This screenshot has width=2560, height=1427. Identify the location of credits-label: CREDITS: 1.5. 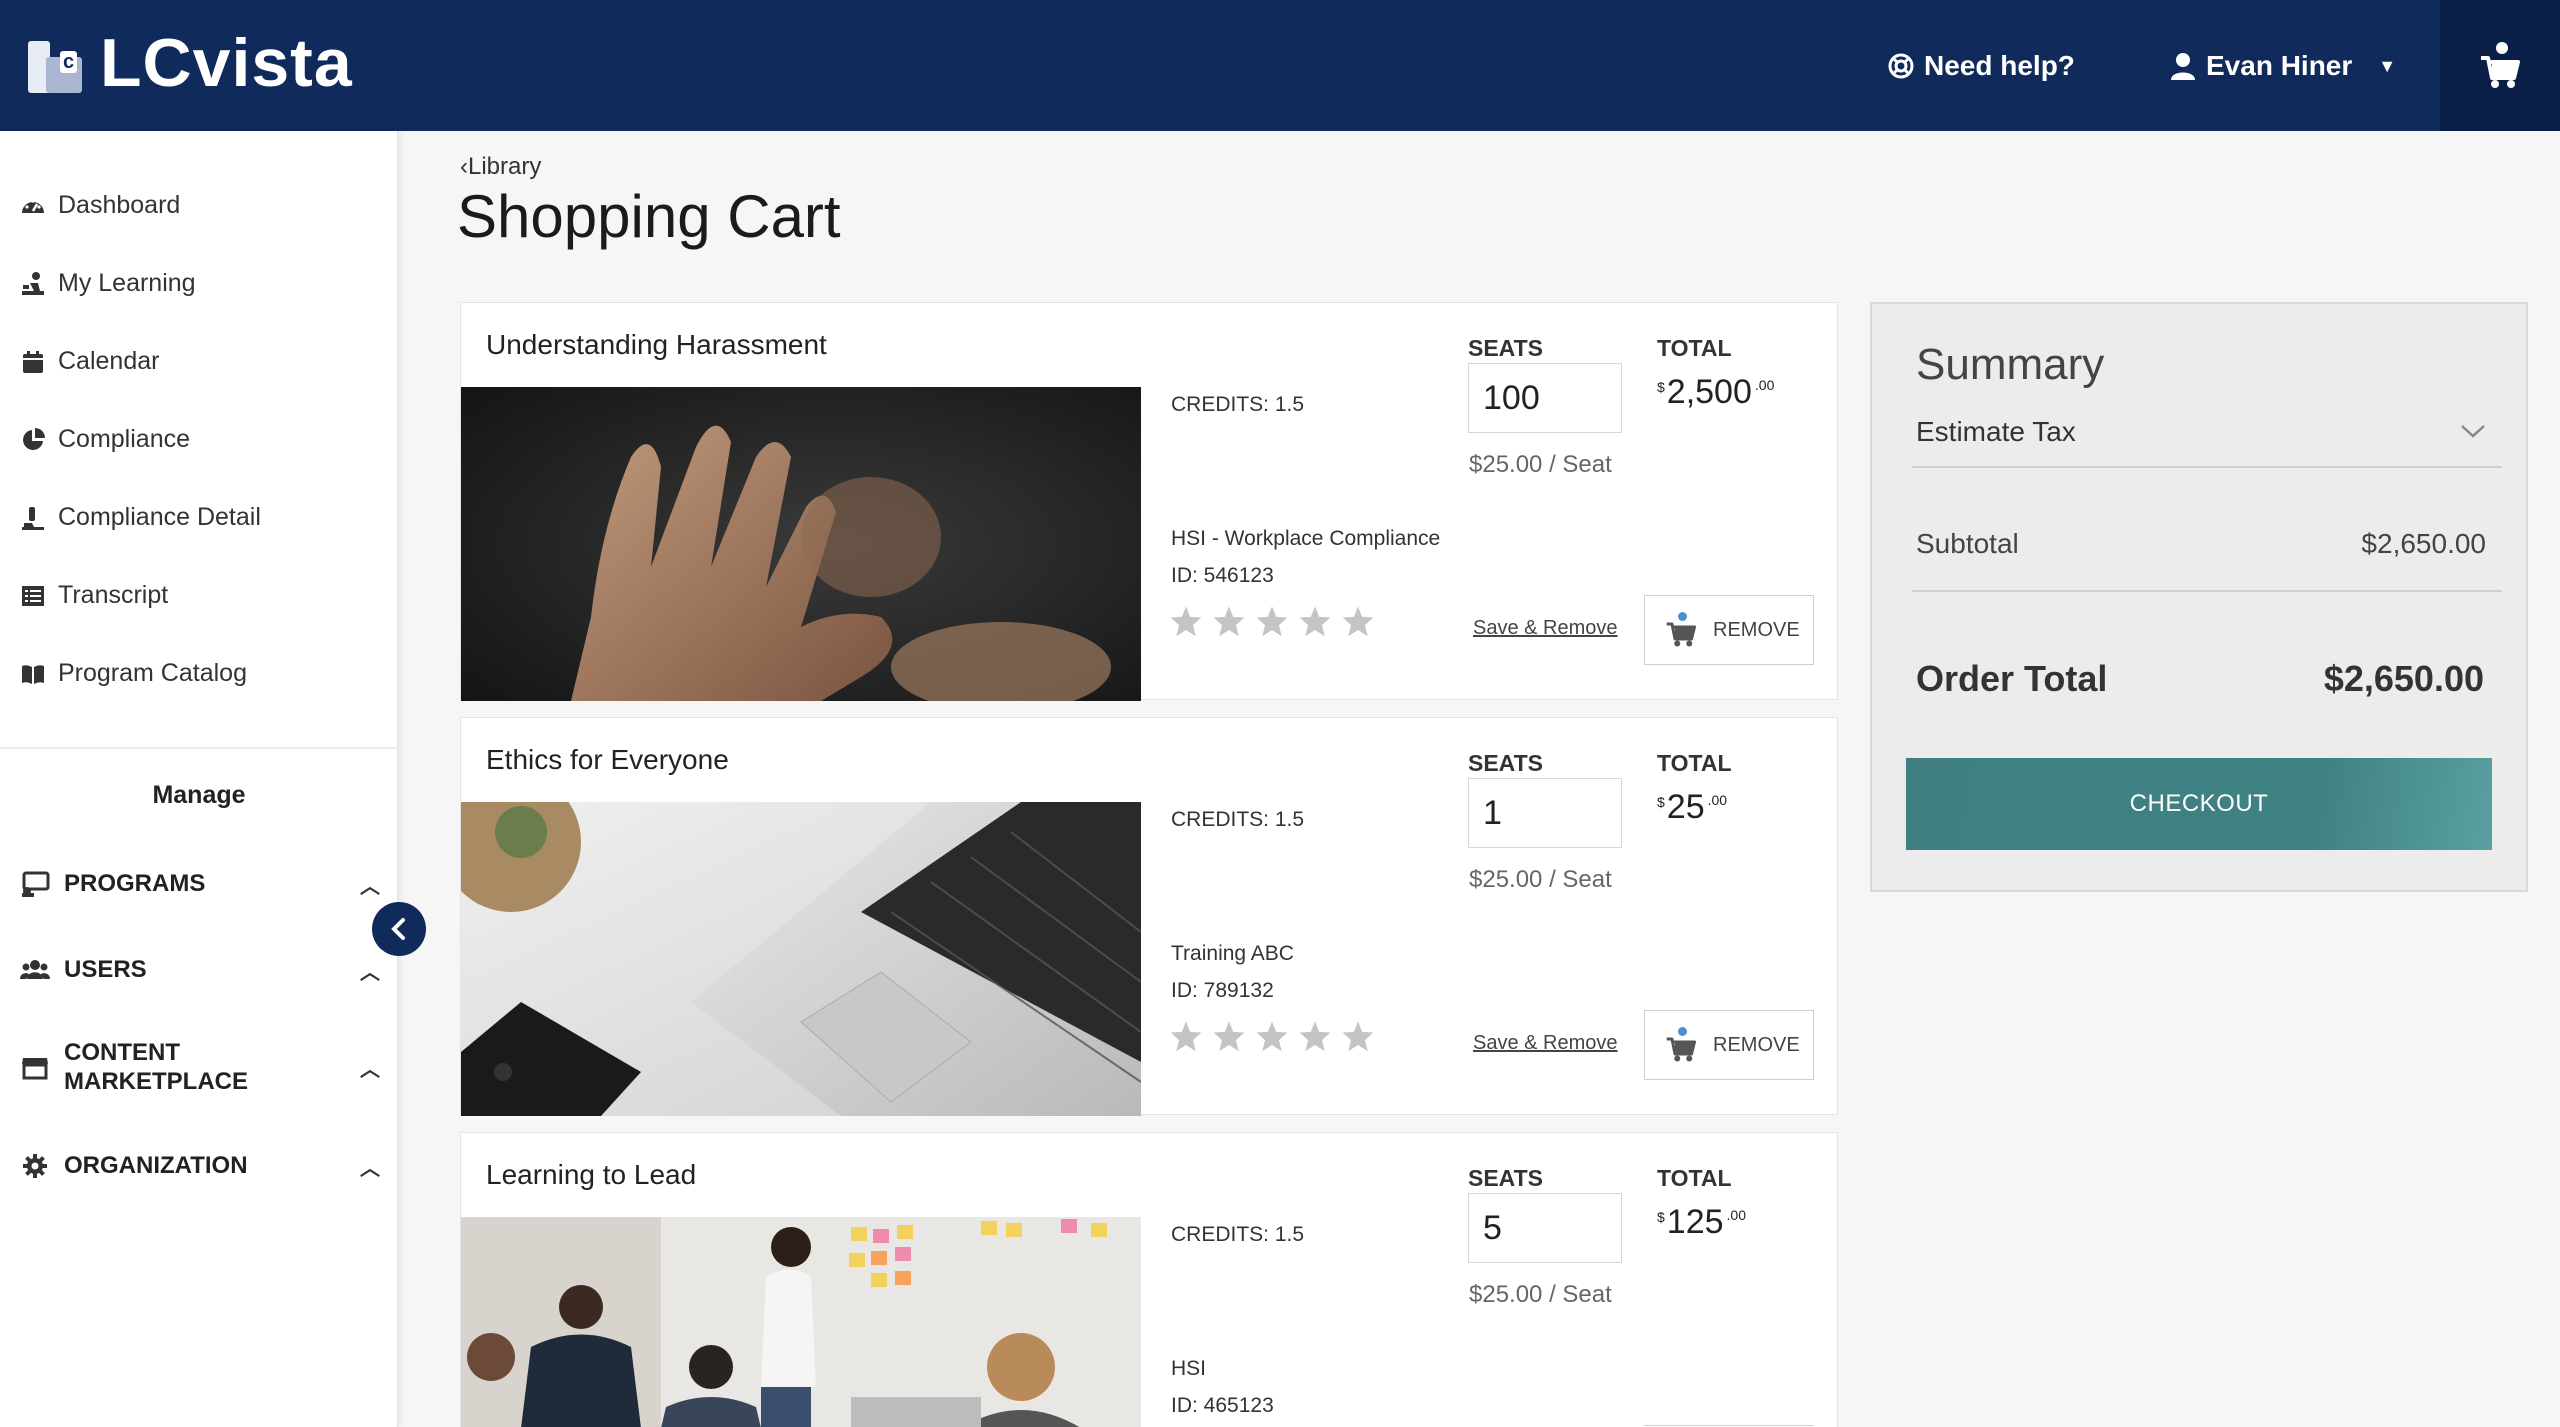
(1238, 404).